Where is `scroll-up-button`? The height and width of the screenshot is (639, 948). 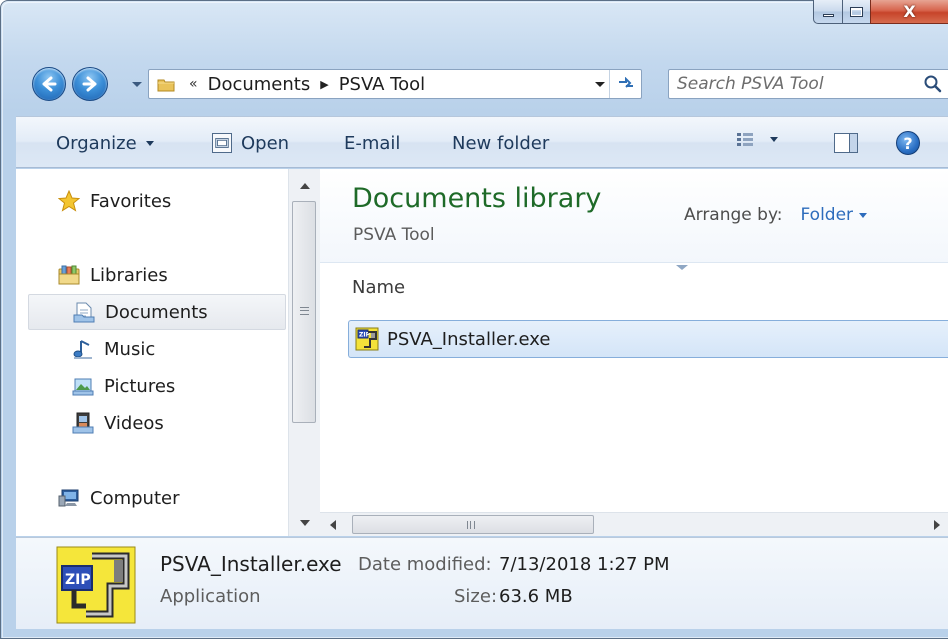 scroll-up-button is located at coordinates (305, 186).